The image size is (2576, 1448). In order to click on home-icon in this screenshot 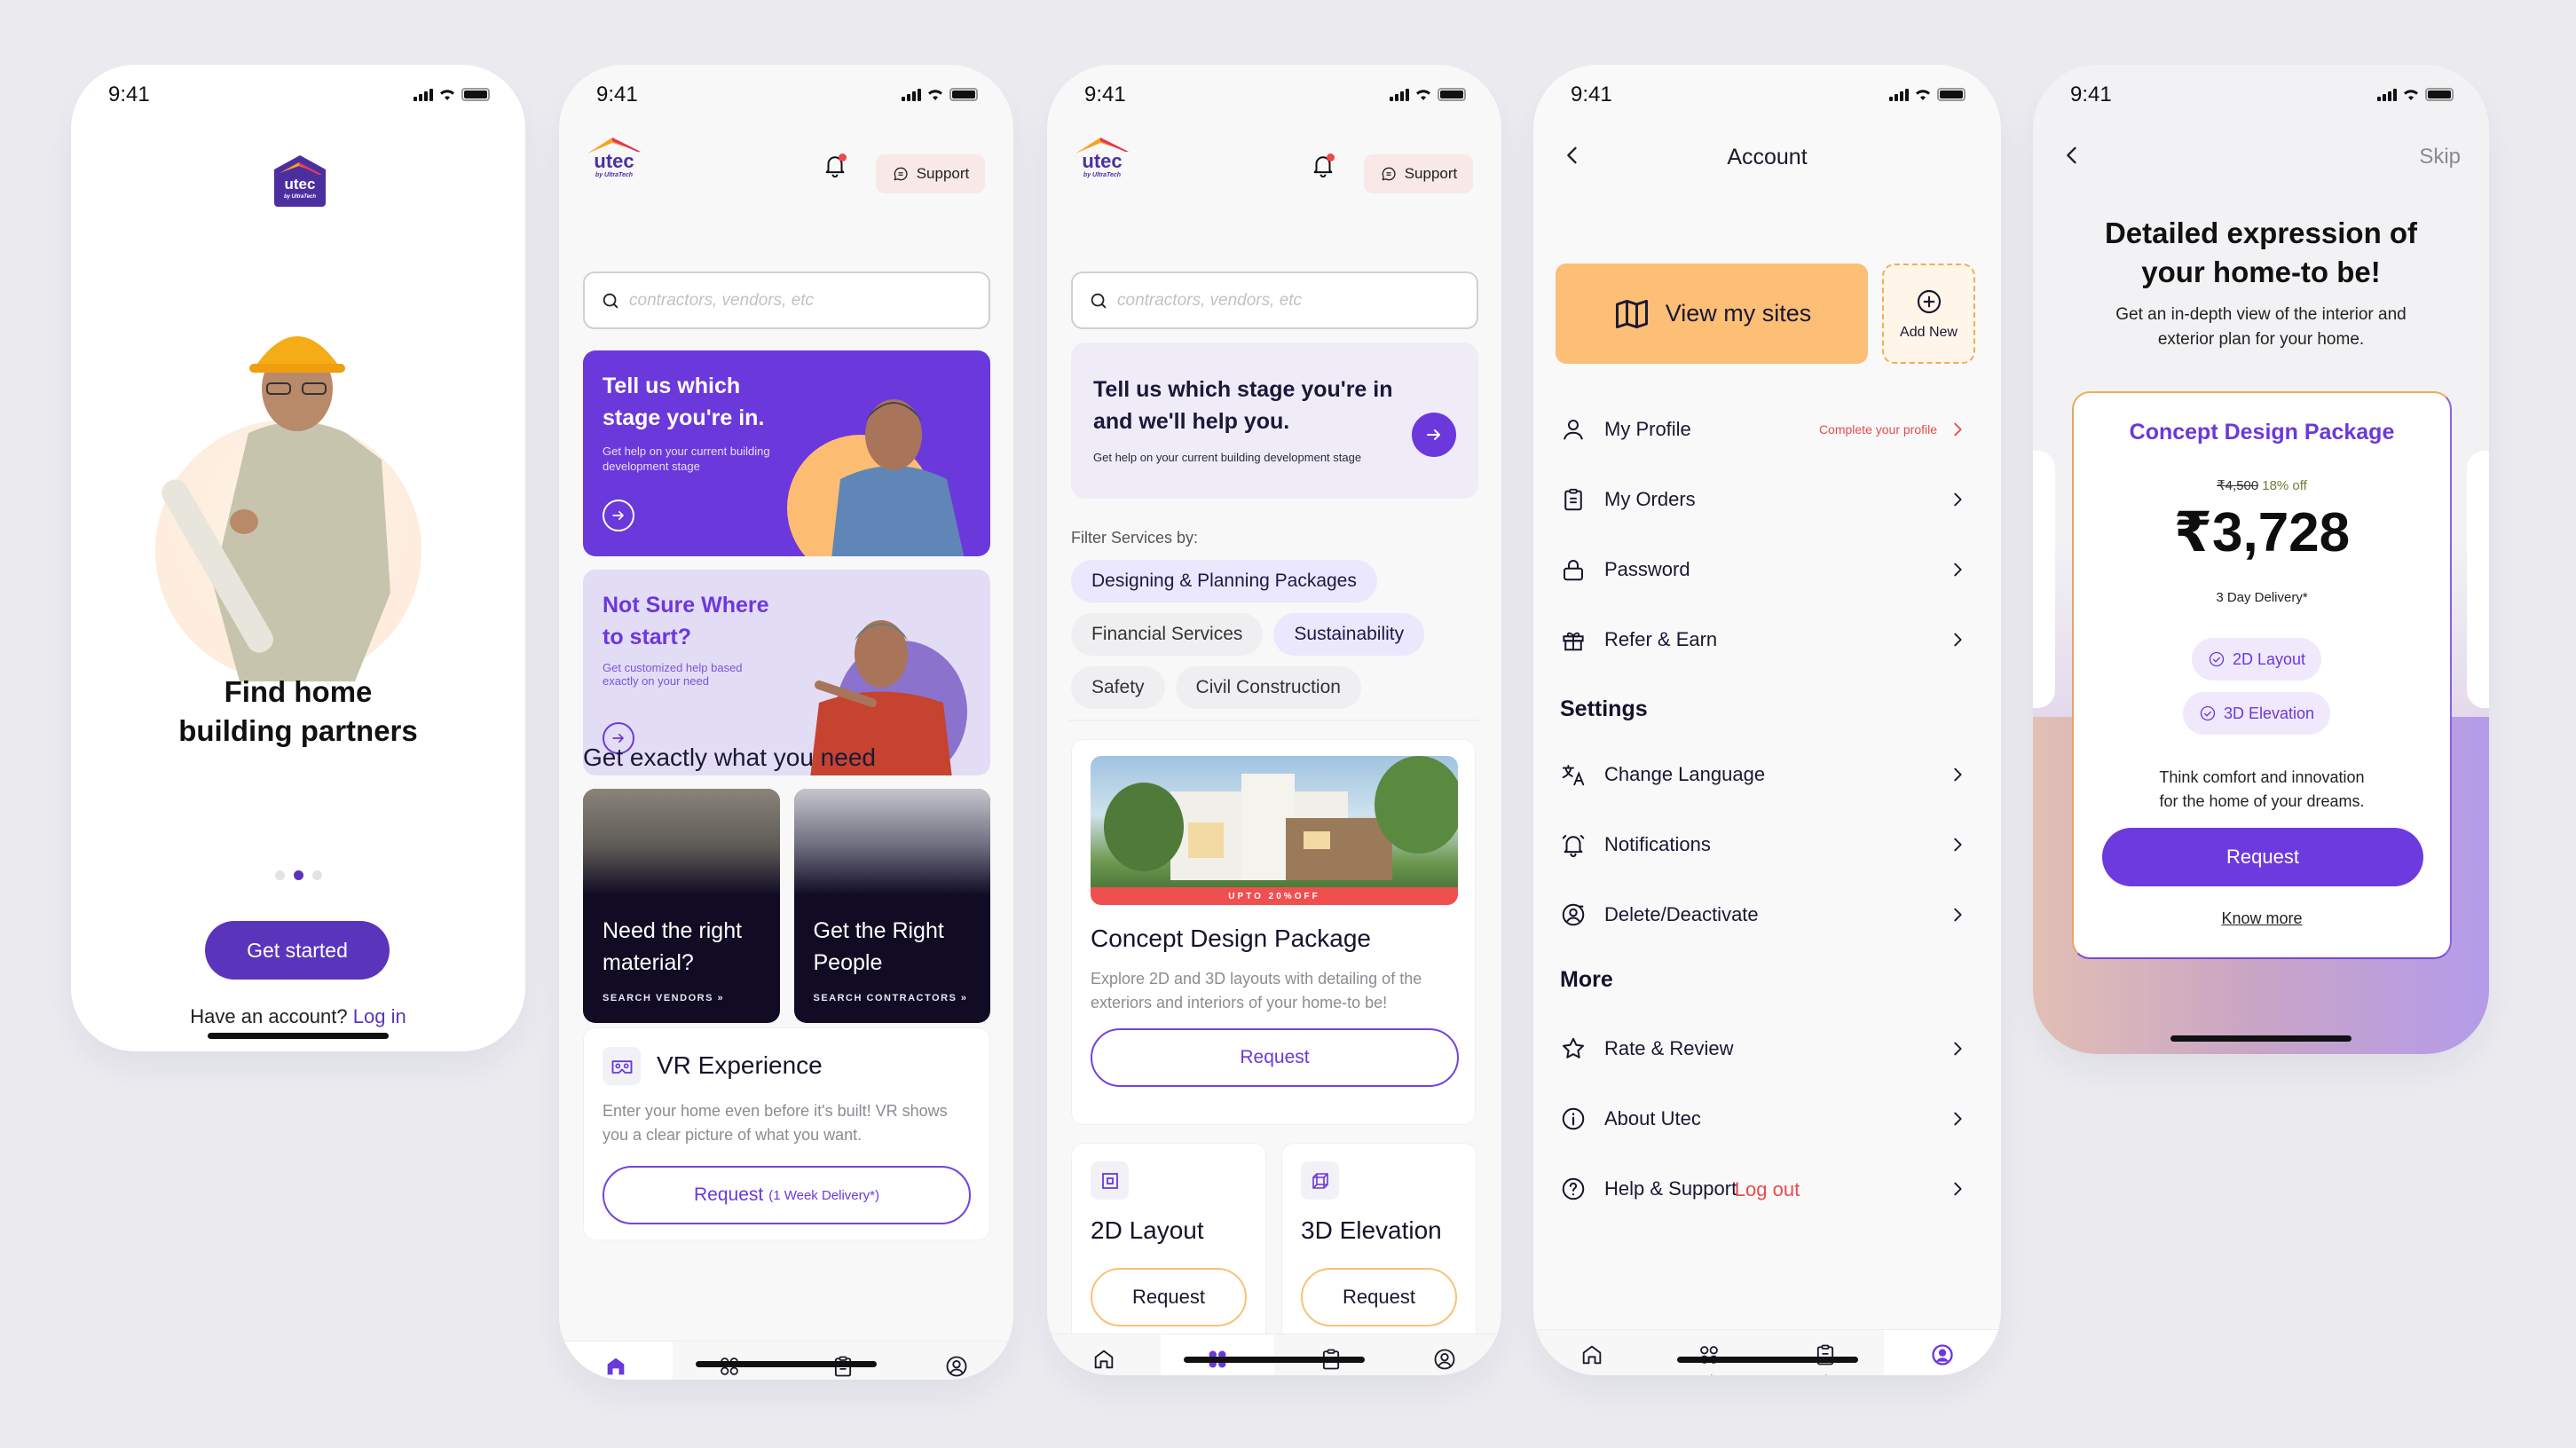, I will do `click(1103, 1359)`.